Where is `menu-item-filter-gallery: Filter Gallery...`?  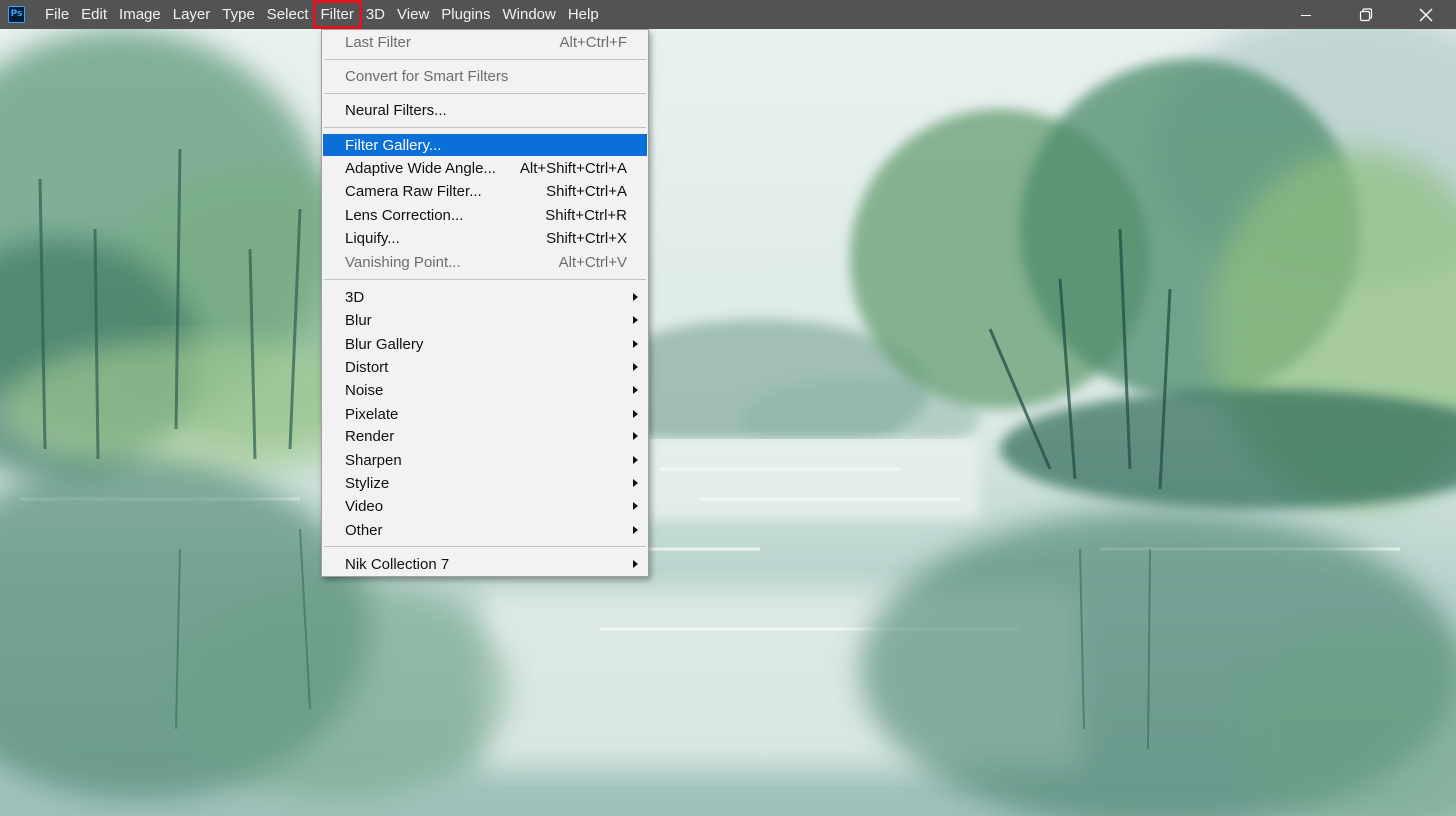
menu-item-filter-gallery: Filter Gallery... is located at coordinates (485, 145).